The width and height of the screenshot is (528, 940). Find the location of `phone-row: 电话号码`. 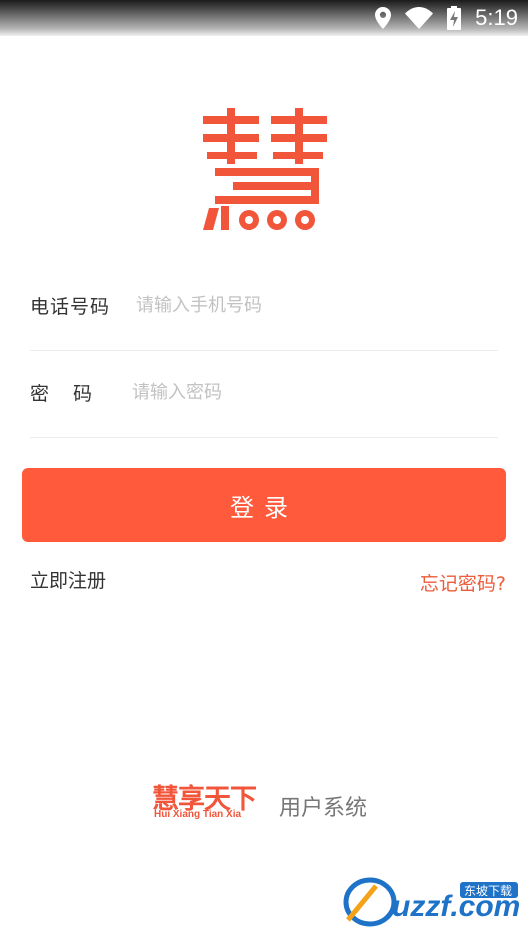

phone-row: 电话号码 is located at coordinates (264, 306).